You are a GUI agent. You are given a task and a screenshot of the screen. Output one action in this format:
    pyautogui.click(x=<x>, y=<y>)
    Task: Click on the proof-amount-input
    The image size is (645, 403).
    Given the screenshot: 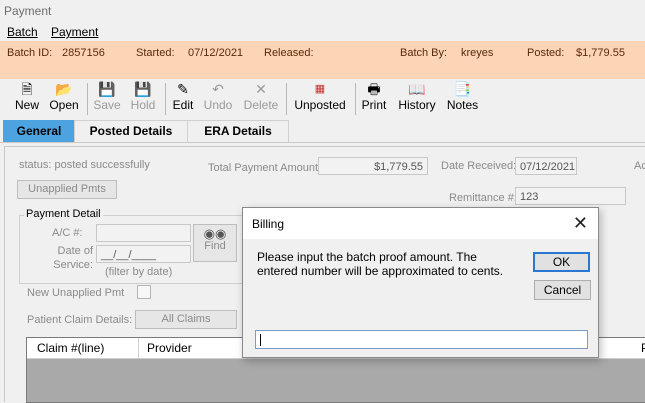 What is the action you would take?
    pyautogui.click(x=421, y=339)
    